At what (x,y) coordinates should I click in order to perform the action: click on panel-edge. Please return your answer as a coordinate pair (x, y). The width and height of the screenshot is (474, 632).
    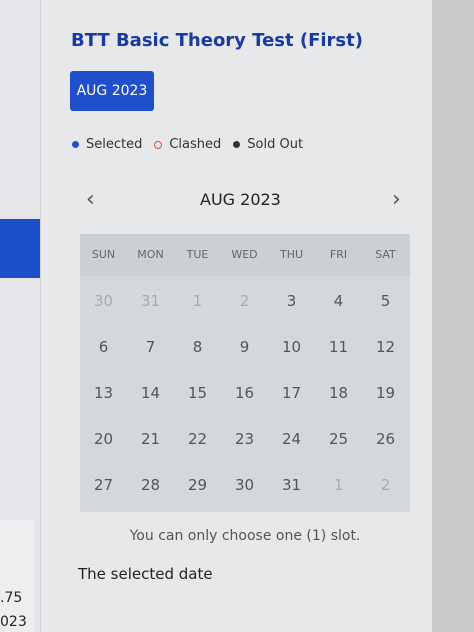
    Looking at the image, I should click on (453, 316).